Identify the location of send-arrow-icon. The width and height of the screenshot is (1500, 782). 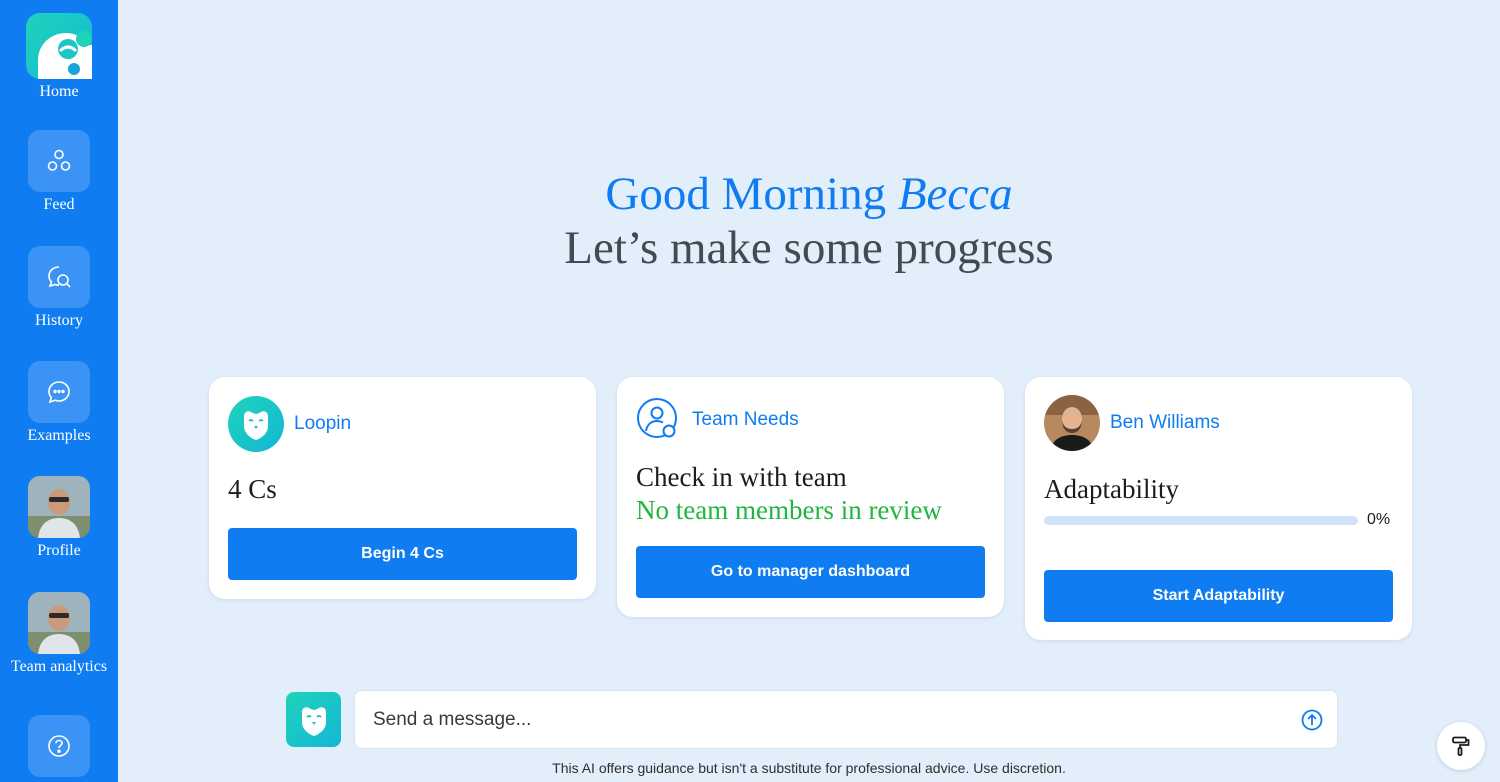
(1312, 720).